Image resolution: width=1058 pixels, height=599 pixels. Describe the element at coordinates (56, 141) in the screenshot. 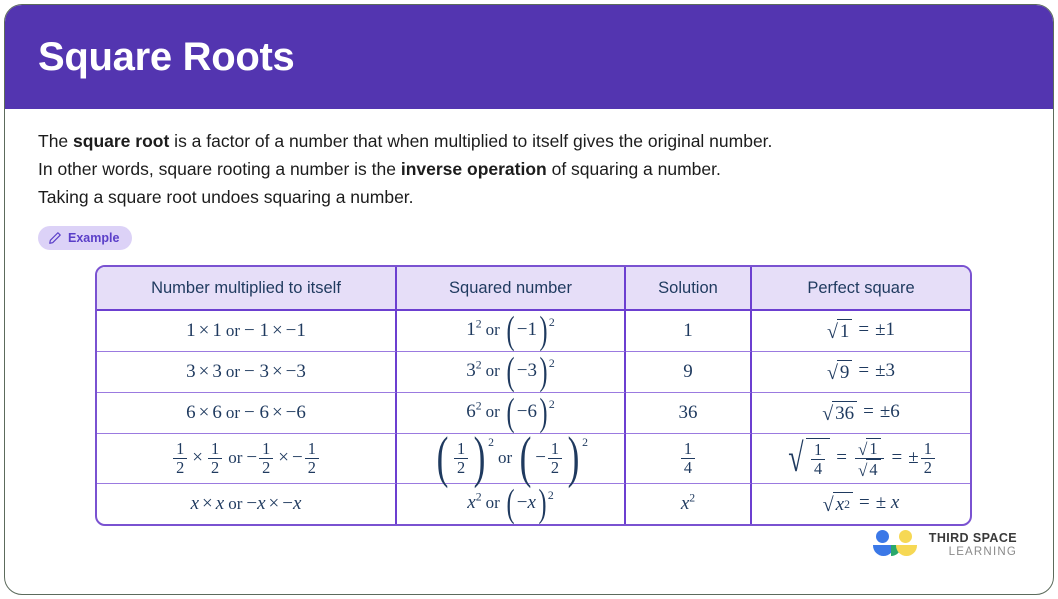

I see `intro-line-1-a: The` at that location.